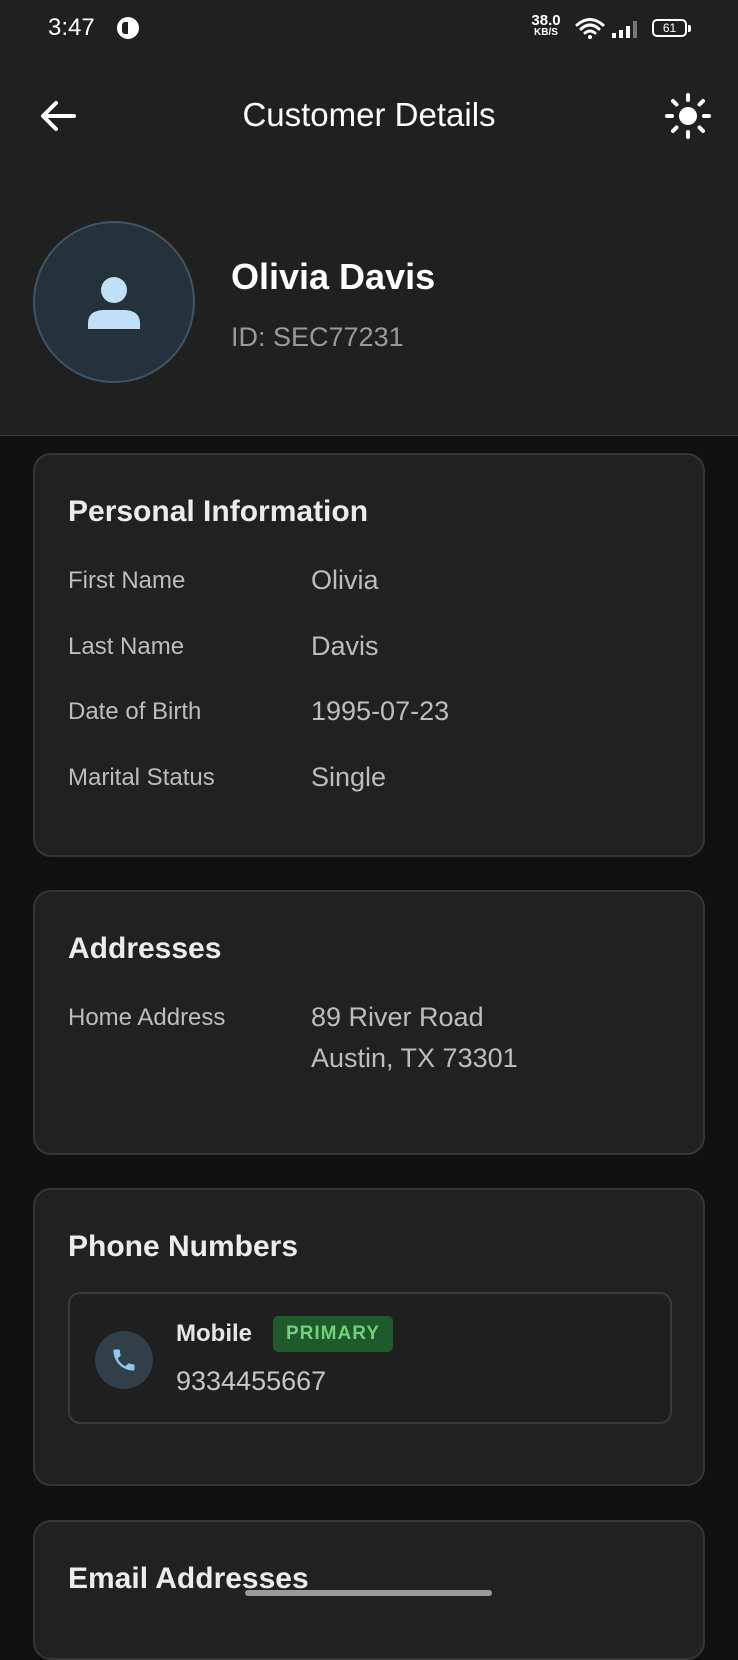 Image resolution: width=738 pixels, height=1660 pixels. What do you see at coordinates (145, 948) in the screenshot?
I see `card-title: Addresses` at bounding box center [145, 948].